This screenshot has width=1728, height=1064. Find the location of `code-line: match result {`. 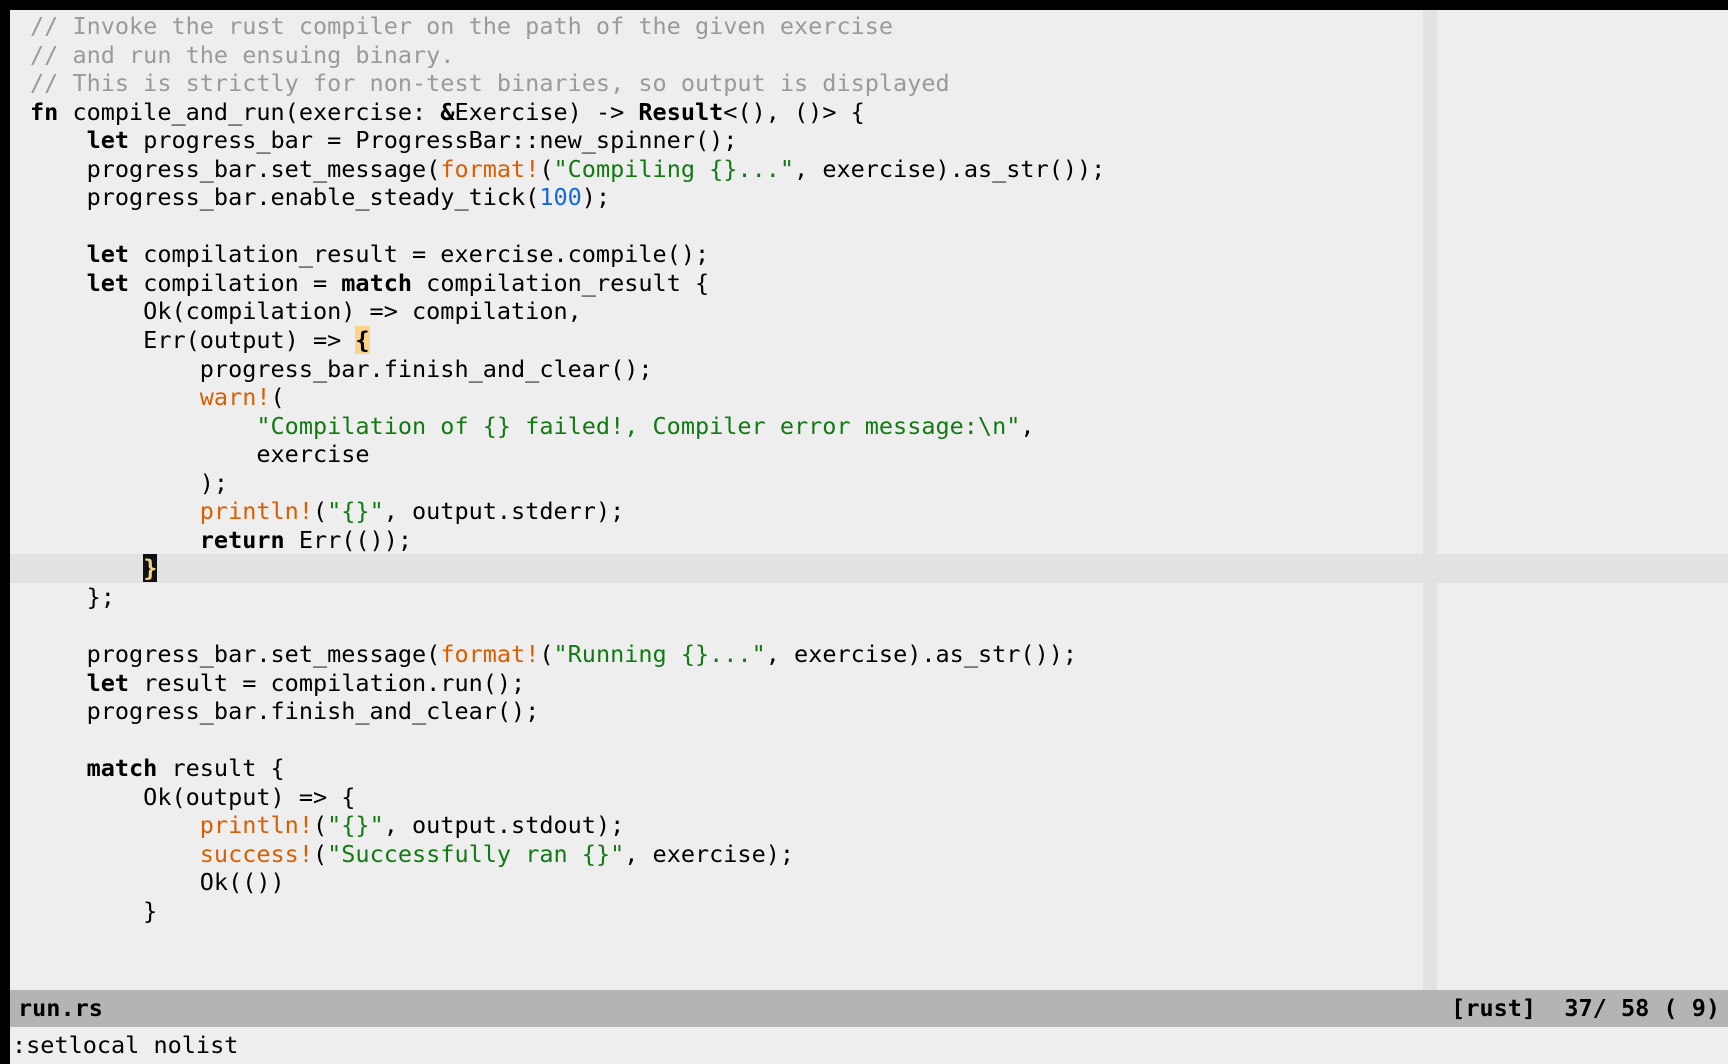

code-line: match result { is located at coordinates (869, 768).